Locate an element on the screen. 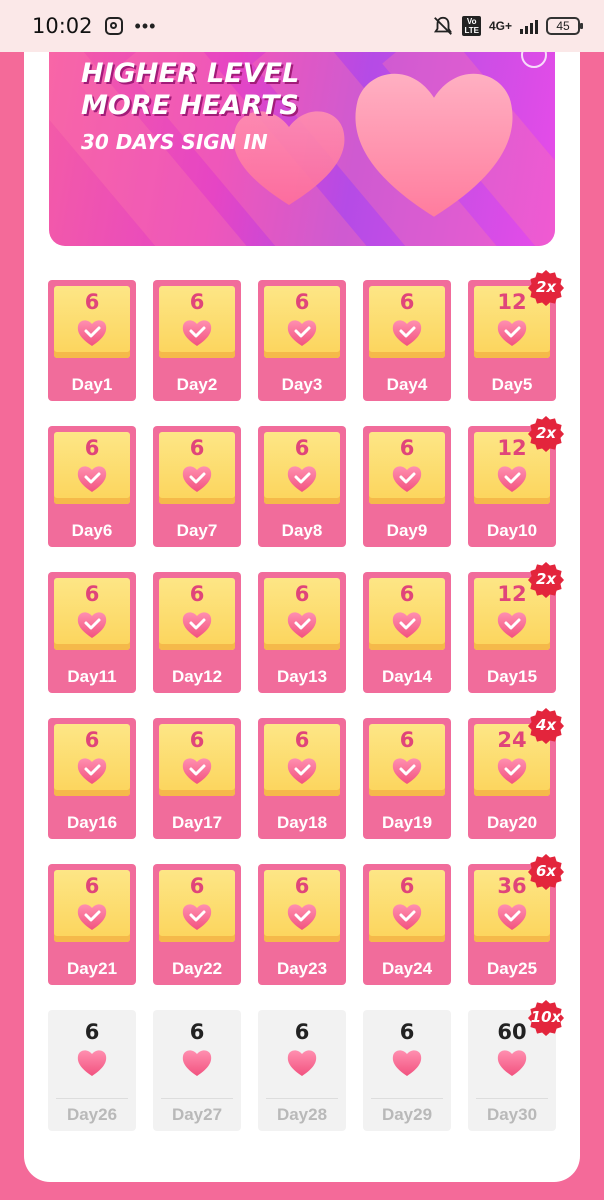  day-tile: 6 Day21 is located at coordinates (92, 924).